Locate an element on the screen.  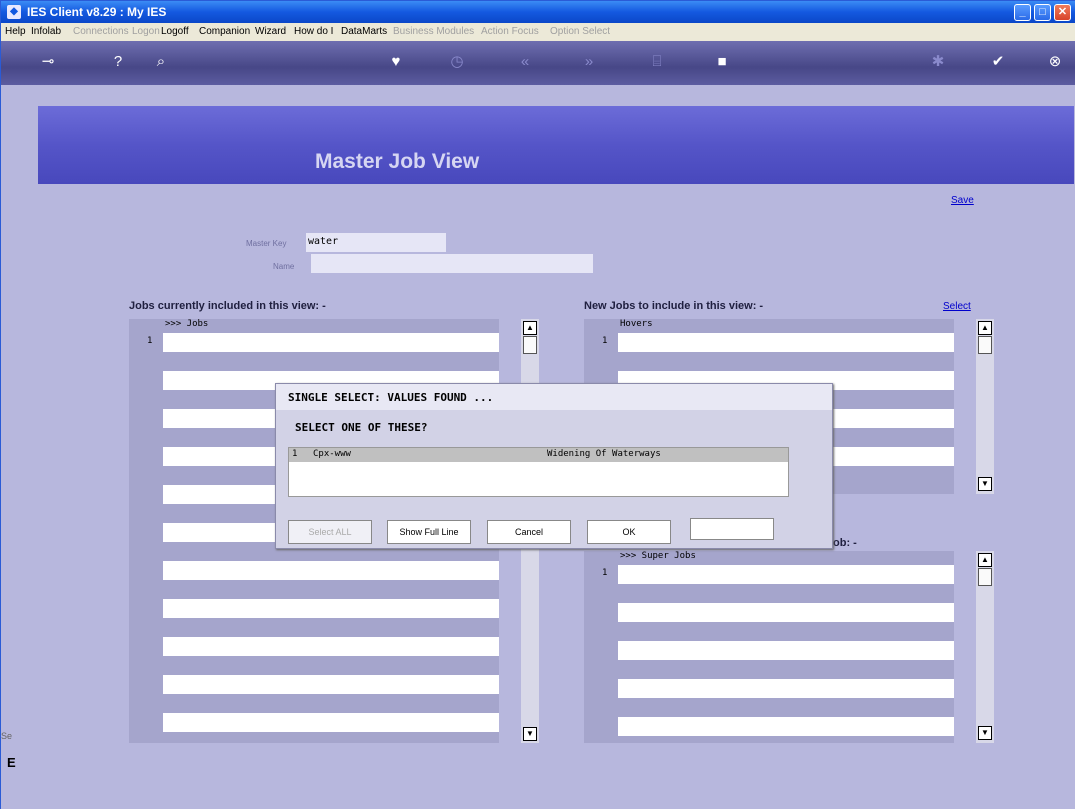
settings-icon: ✱ is located at coordinates (938, 62).